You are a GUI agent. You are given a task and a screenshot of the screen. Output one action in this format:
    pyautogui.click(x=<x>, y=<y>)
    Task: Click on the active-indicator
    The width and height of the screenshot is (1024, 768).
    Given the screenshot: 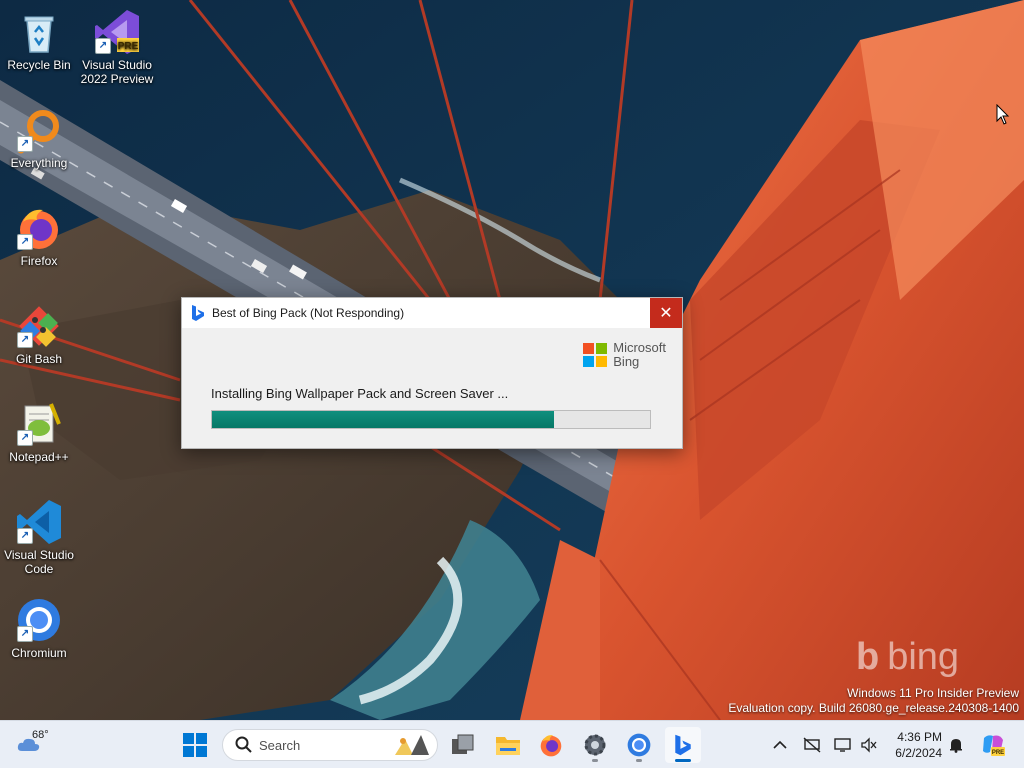 What is the action you would take?
    pyautogui.click(x=683, y=760)
    